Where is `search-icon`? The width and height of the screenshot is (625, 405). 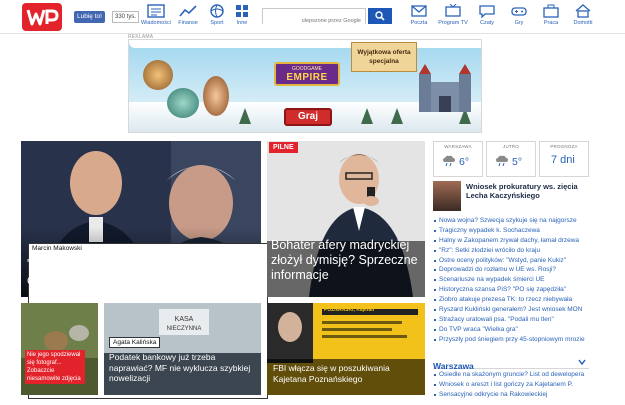
search-icon is located at coordinates (380, 16).